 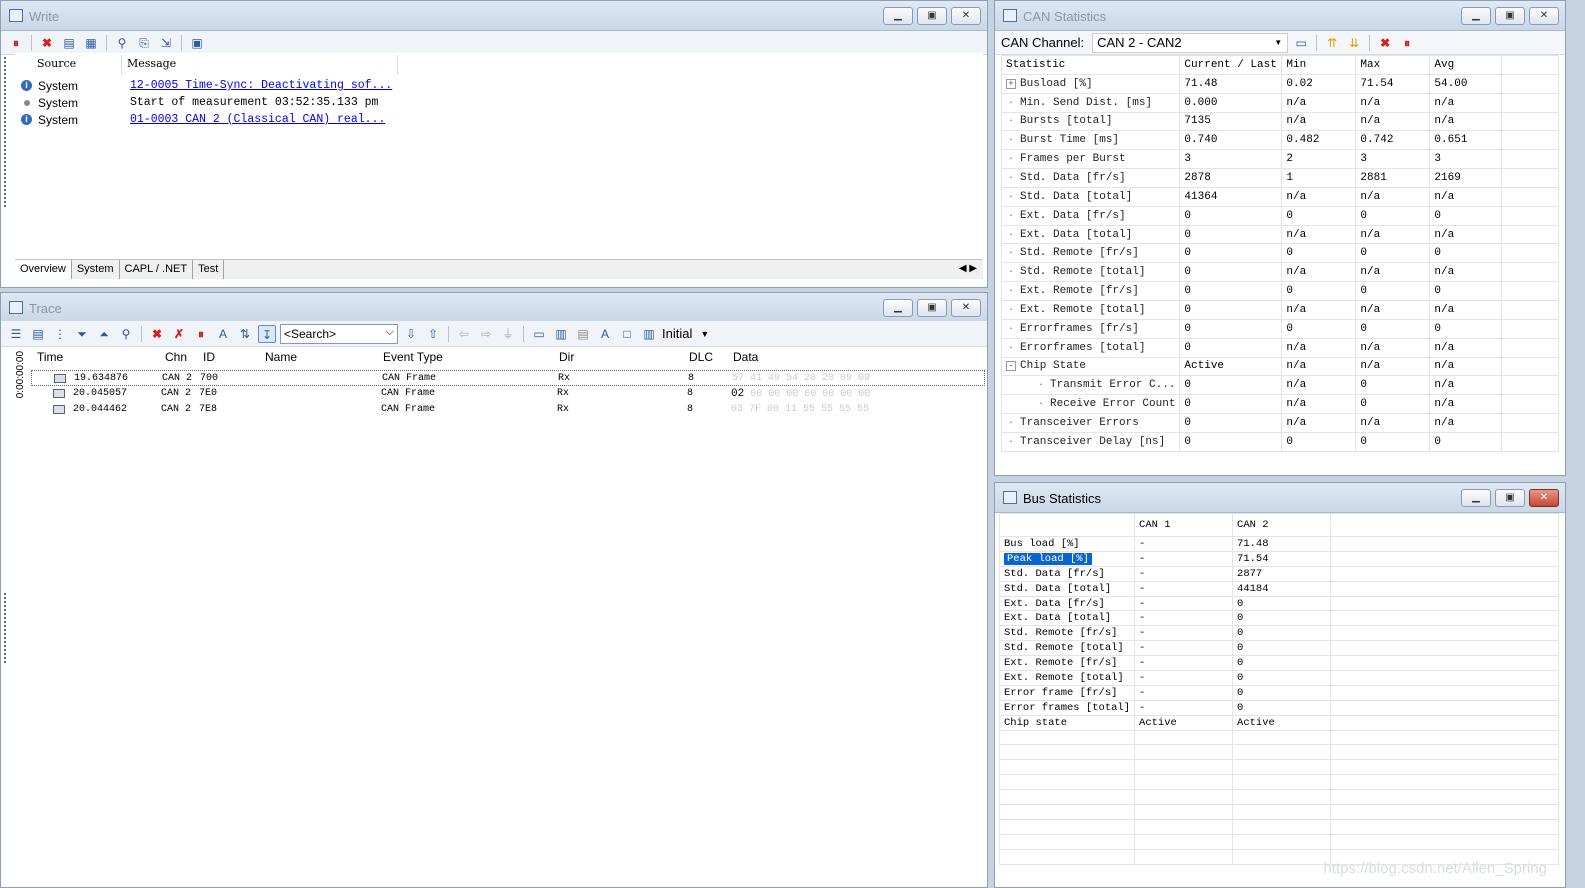 I want to click on chronological-icon: ☰, so click(x=16, y=334).